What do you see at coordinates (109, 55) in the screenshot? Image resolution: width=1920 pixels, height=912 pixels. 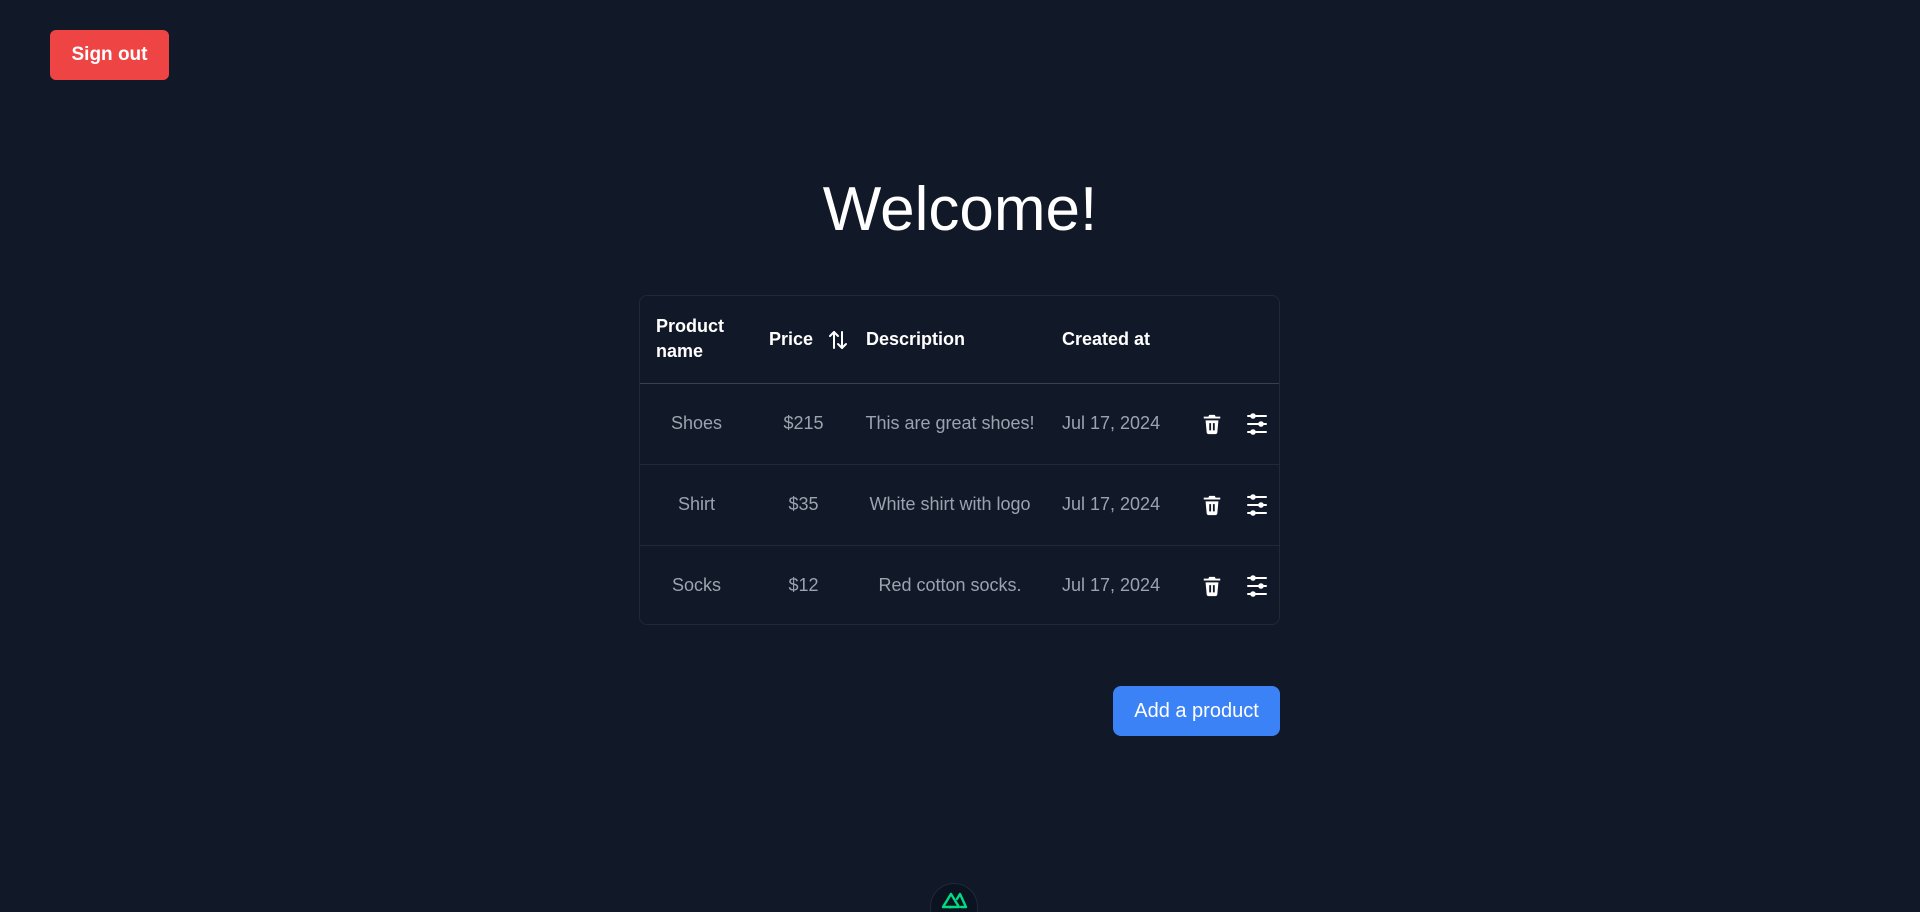 I see `sign-out-button: Sign out` at bounding box center [109, 55].